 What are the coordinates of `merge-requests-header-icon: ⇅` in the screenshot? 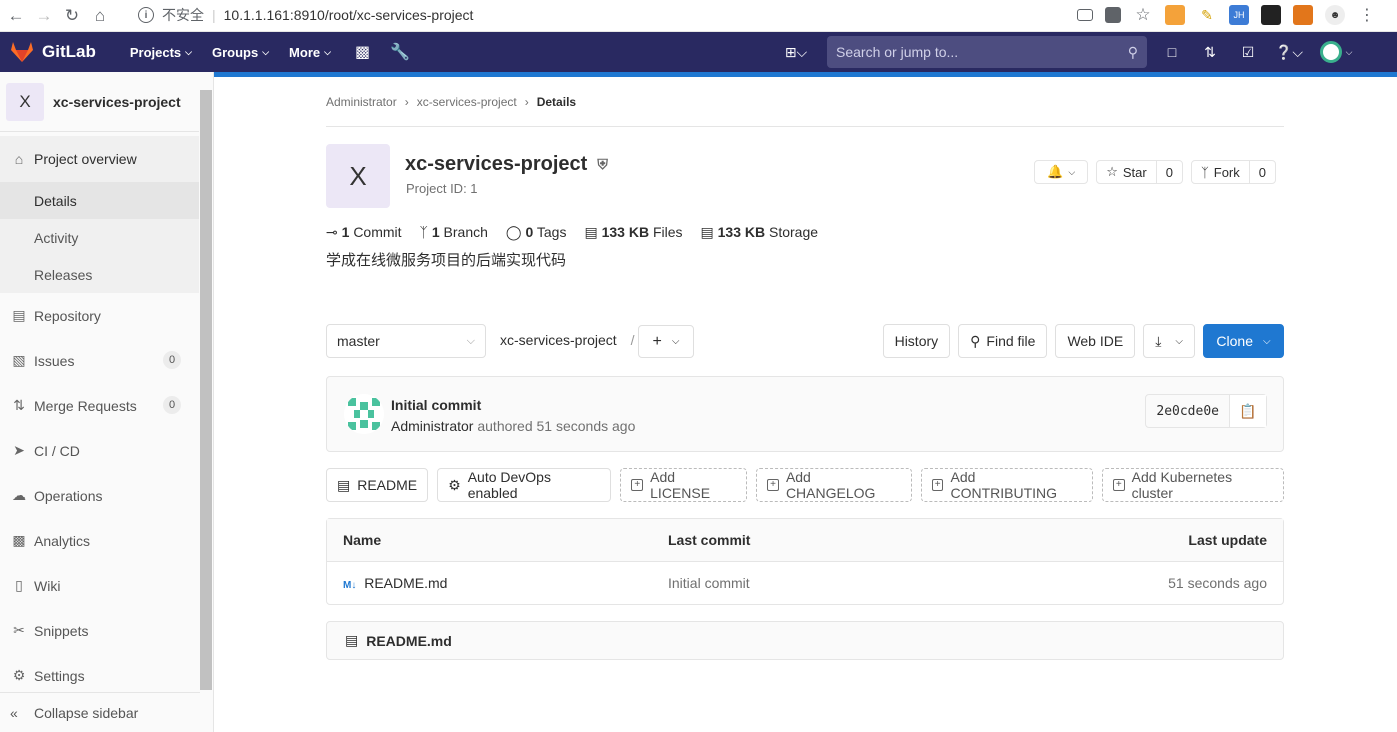 It's located at (1210, 52).